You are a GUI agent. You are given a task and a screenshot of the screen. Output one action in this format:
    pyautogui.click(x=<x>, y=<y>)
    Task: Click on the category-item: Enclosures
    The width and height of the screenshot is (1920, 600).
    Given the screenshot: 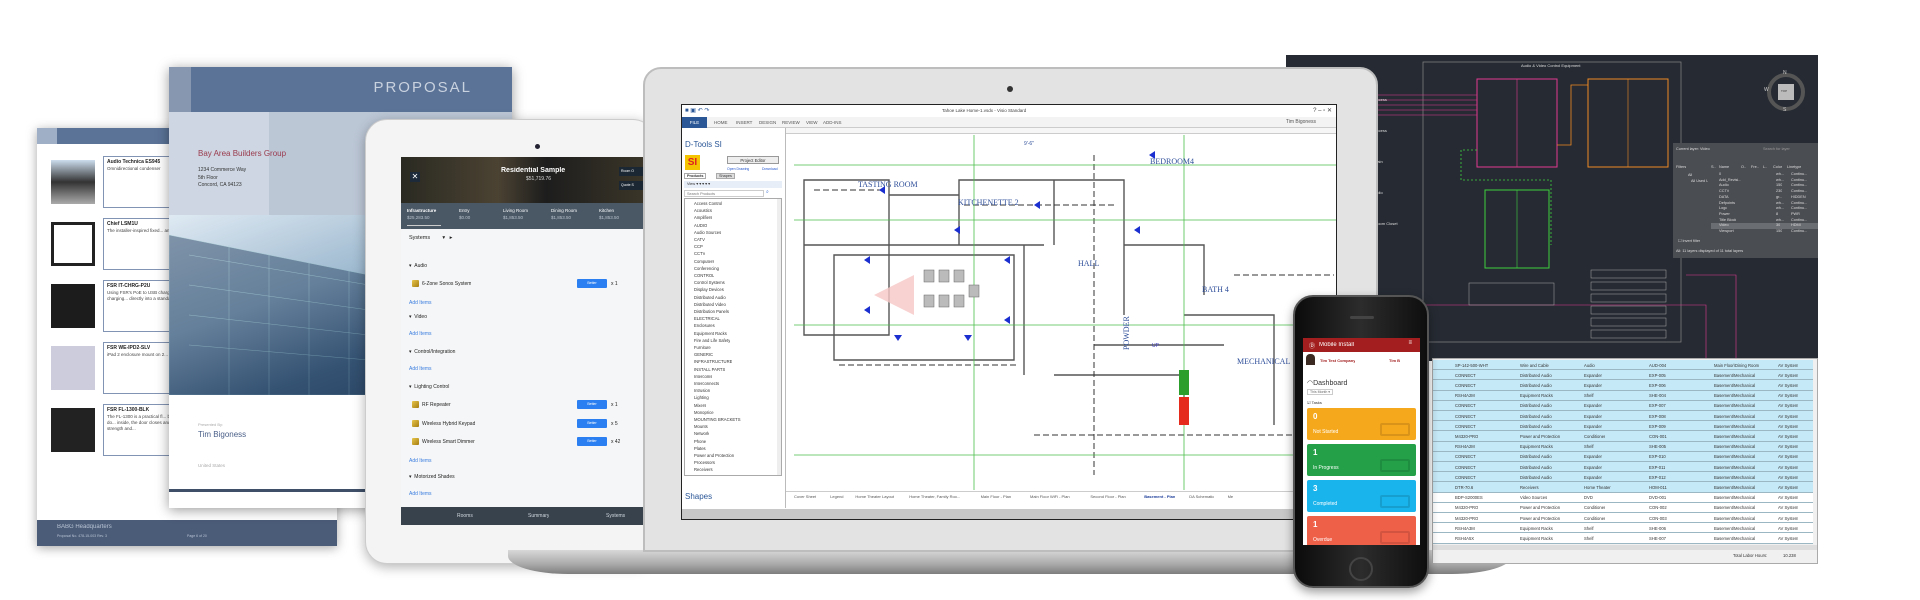 What is the action you would take?
    pyautogui.click(x=704, y=325)
    